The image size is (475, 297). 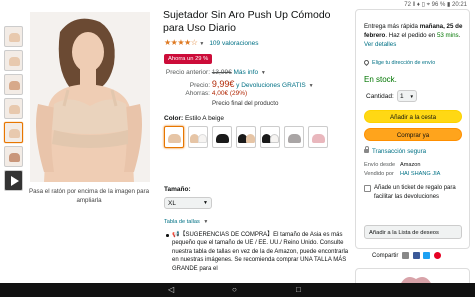 What do you see at coordinates (187, 72) in the screenshot?
I see `previous-price-label: Precio anterior:` at bounding box center [187, 72].